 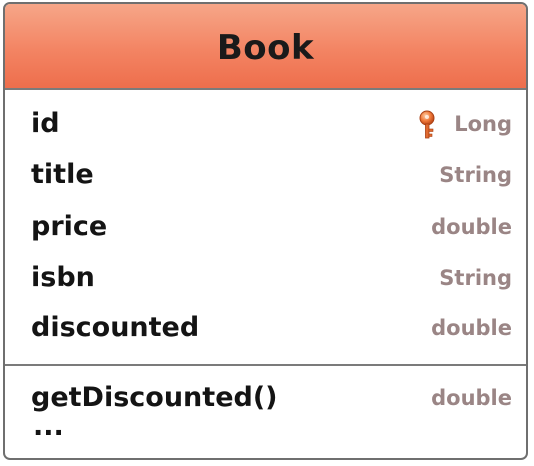 I want to click on attribute-name: title, so click(x=62, y=174).